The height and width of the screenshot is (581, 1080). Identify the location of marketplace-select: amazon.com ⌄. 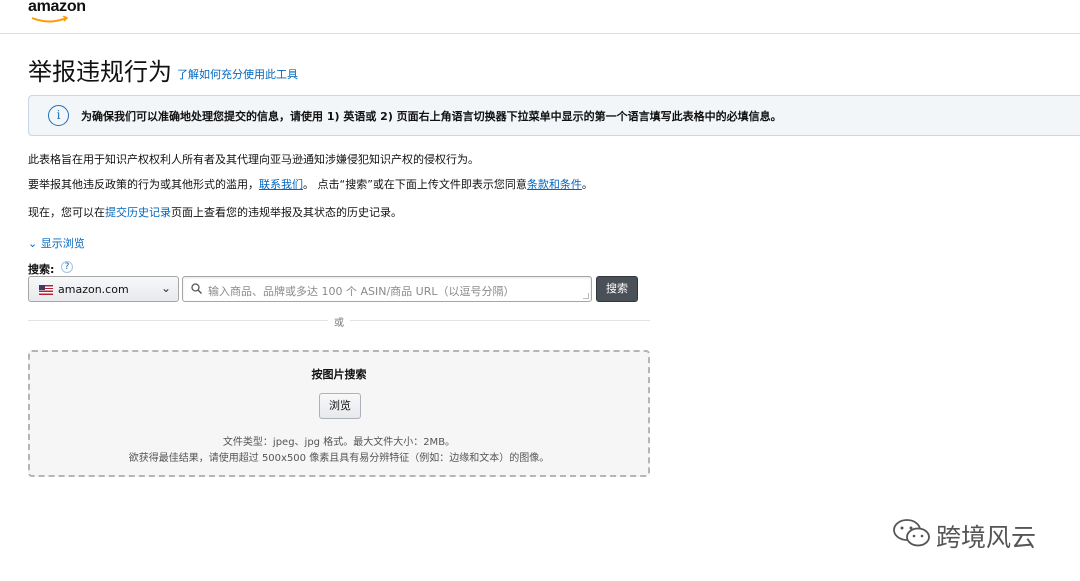
(103, 289).